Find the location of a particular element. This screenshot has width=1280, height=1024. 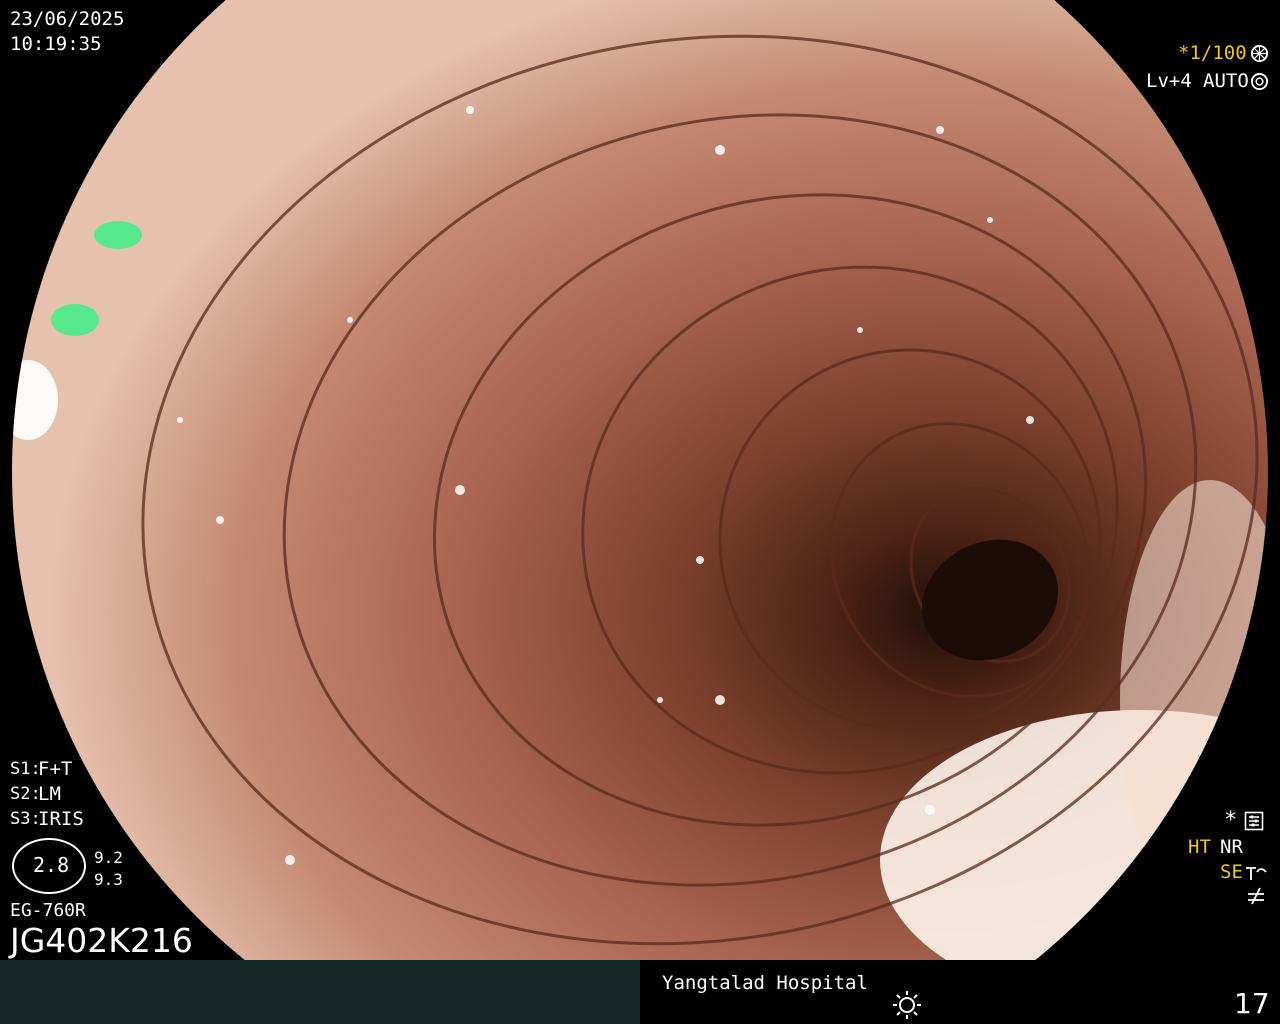

s2-key: S2: is located at coordinates (25, 794).